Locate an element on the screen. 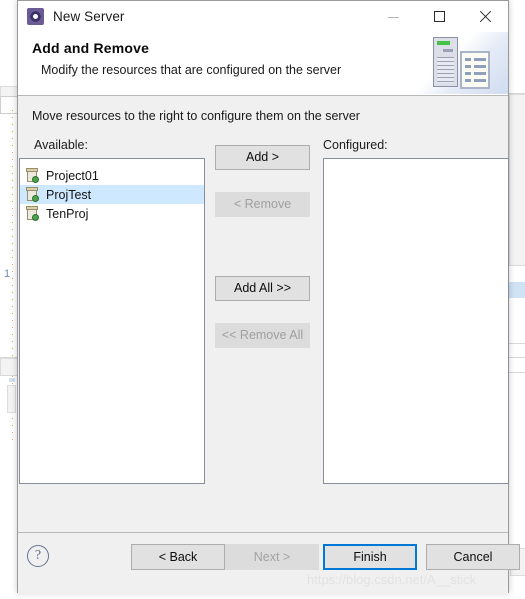  list-item-label: Project01 is located at coordinates (72, 175).